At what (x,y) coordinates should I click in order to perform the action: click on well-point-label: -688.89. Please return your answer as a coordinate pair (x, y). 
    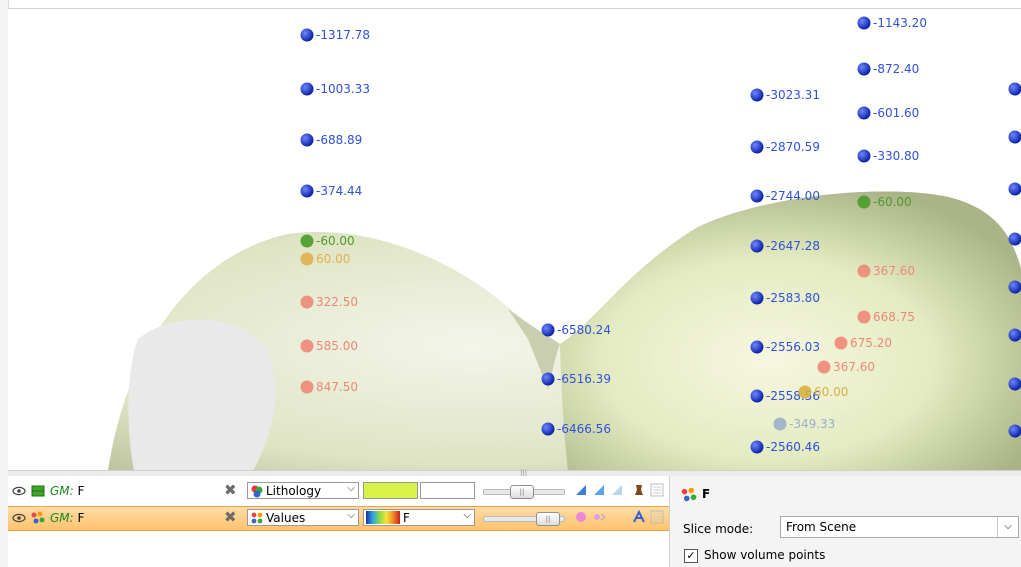
    Looking at the image, I should click on (339, 140).